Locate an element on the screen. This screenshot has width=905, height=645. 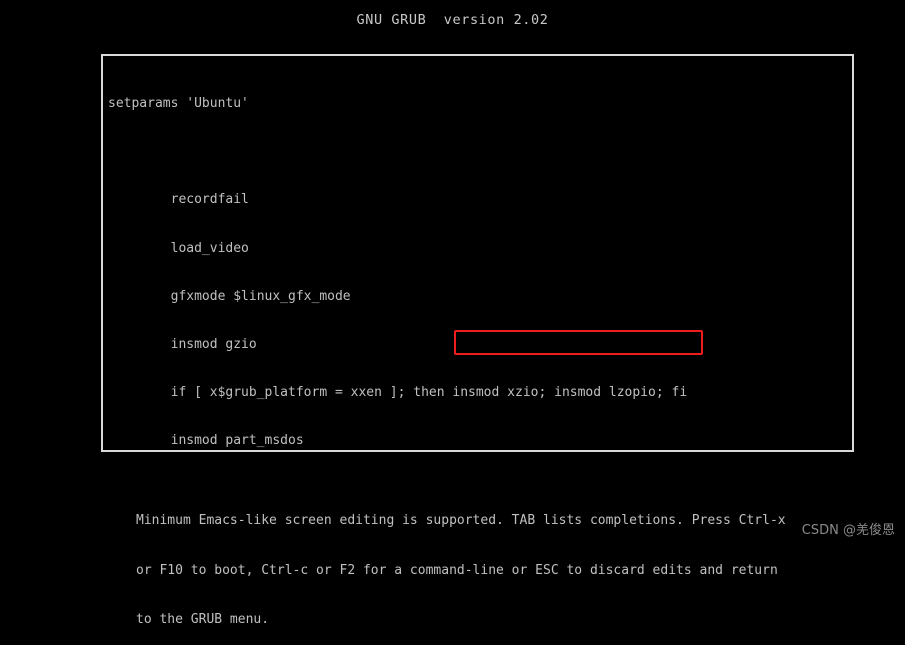
config-line: insmod gzio is located at coordinates (182, 344).